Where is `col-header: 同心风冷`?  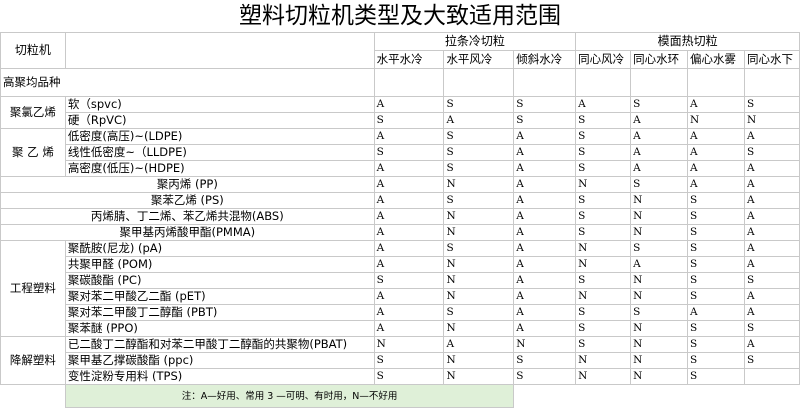
col-header: 同心风冷 is located at coordinates (603, 59).